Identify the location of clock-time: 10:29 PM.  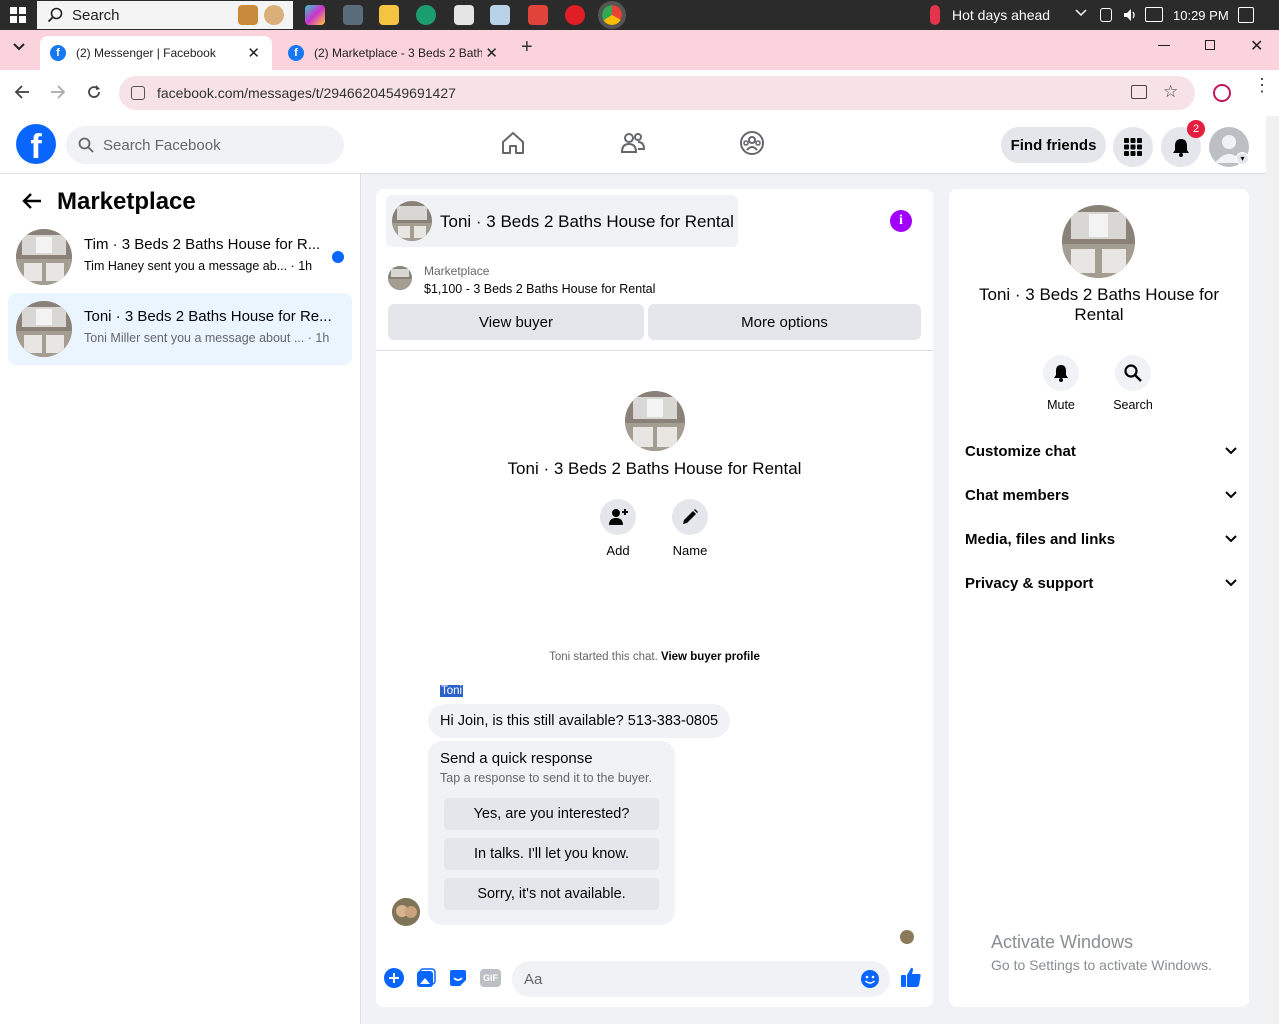
(1201, 15).